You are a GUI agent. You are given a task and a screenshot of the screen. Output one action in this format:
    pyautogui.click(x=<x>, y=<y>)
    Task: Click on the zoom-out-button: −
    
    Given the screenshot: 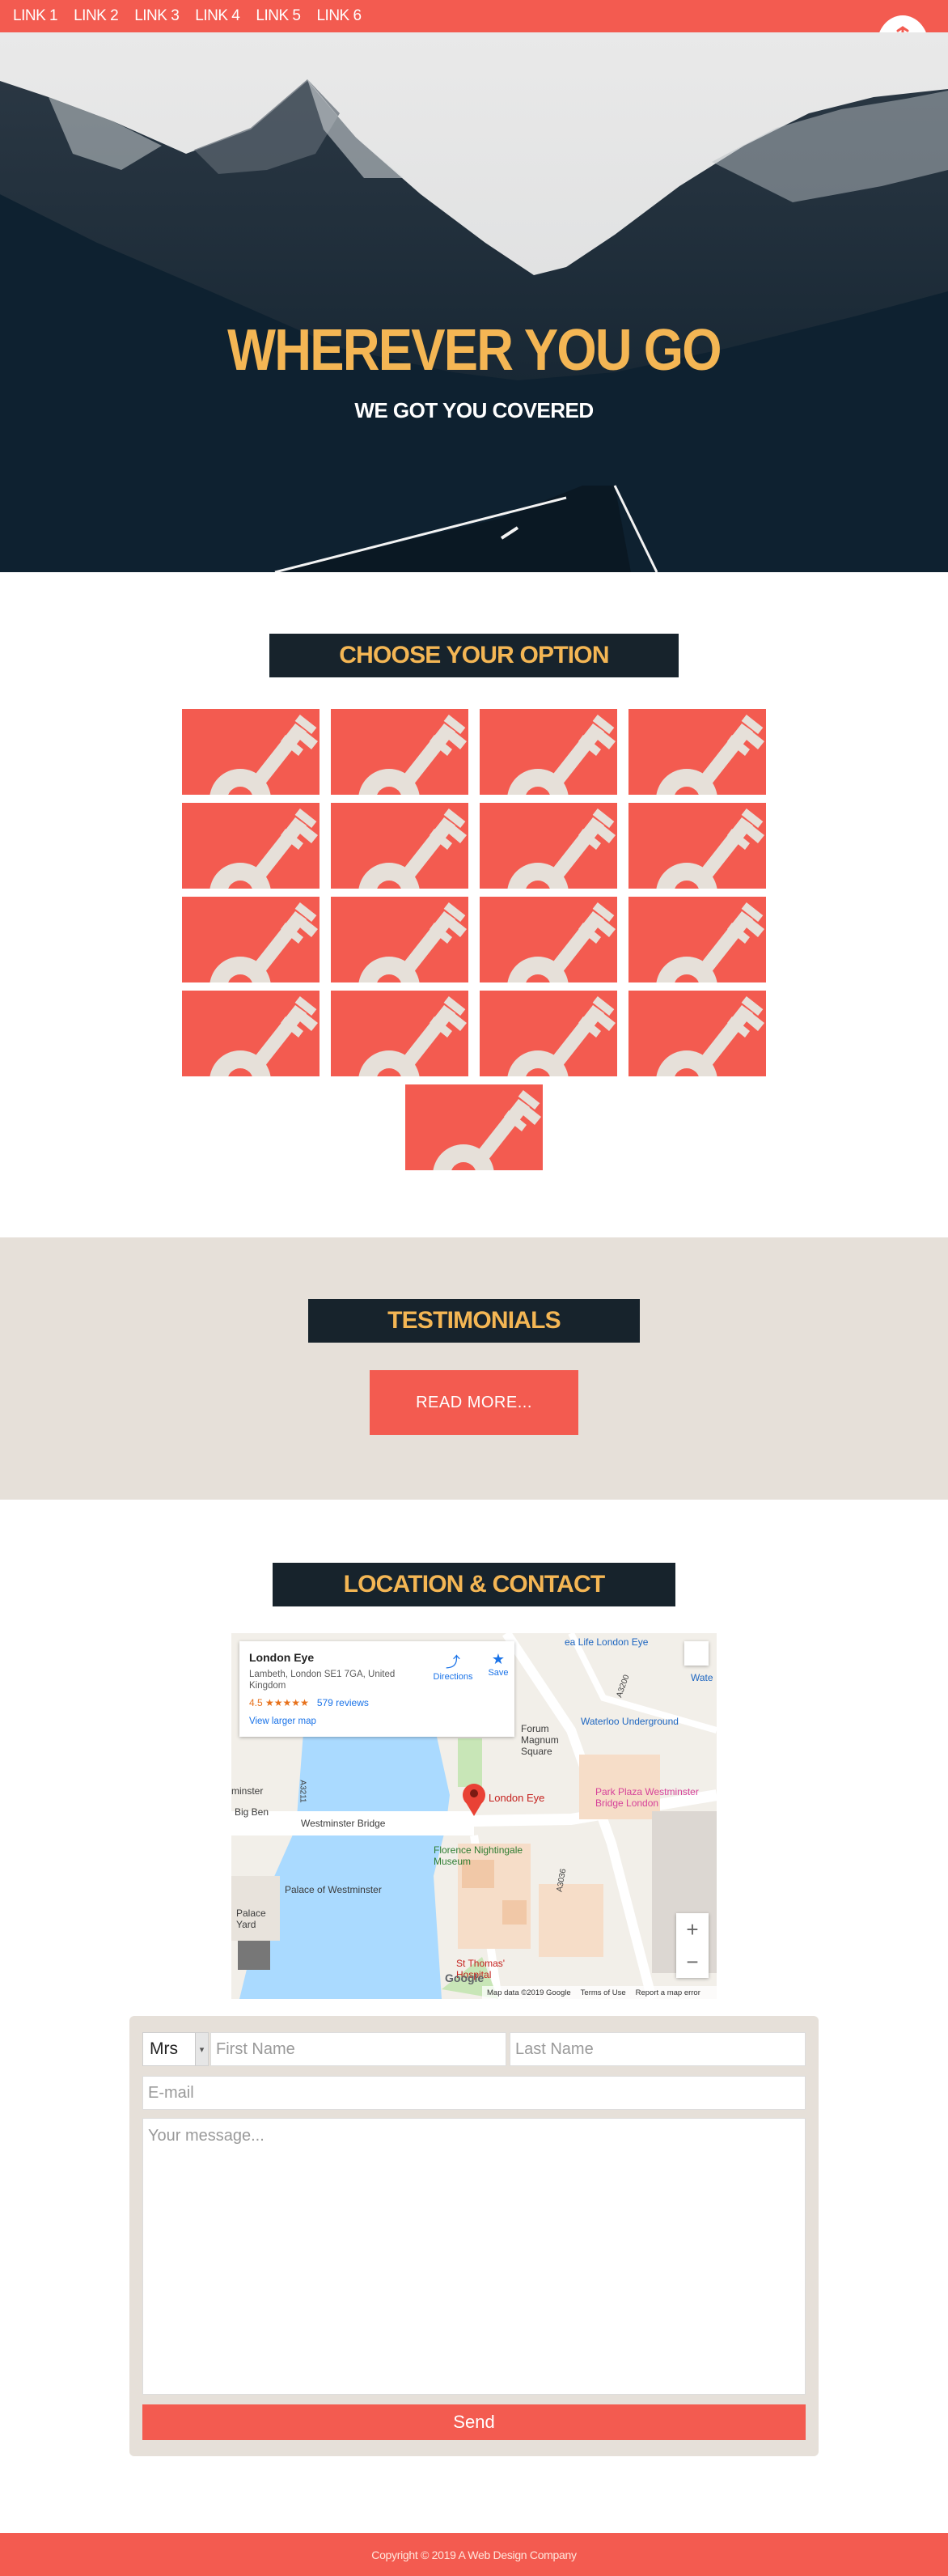 What is the action you would take?
    pyautogui.click(x=693, y=1962)
    